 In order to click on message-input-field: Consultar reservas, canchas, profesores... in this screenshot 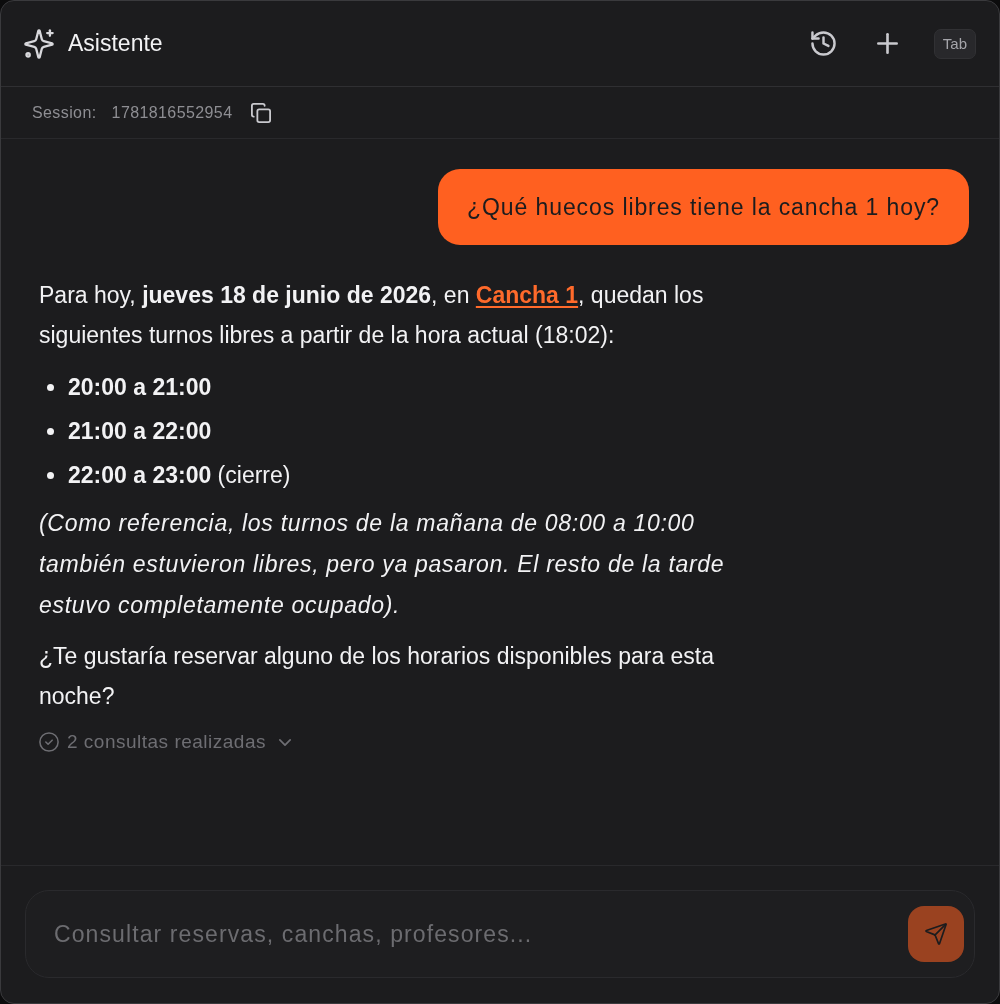, I will do `click(481, 934)`.